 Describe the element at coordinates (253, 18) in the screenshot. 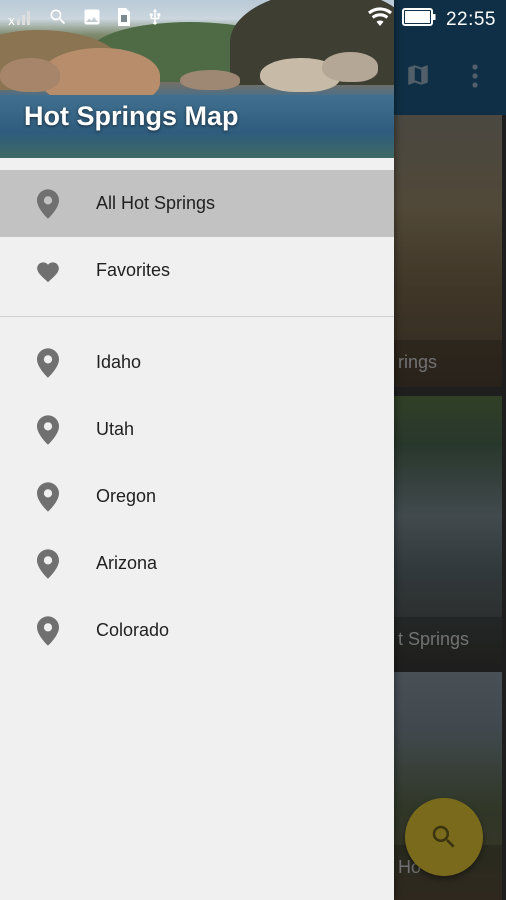

I see `status-bar: x 22:55` at that location.